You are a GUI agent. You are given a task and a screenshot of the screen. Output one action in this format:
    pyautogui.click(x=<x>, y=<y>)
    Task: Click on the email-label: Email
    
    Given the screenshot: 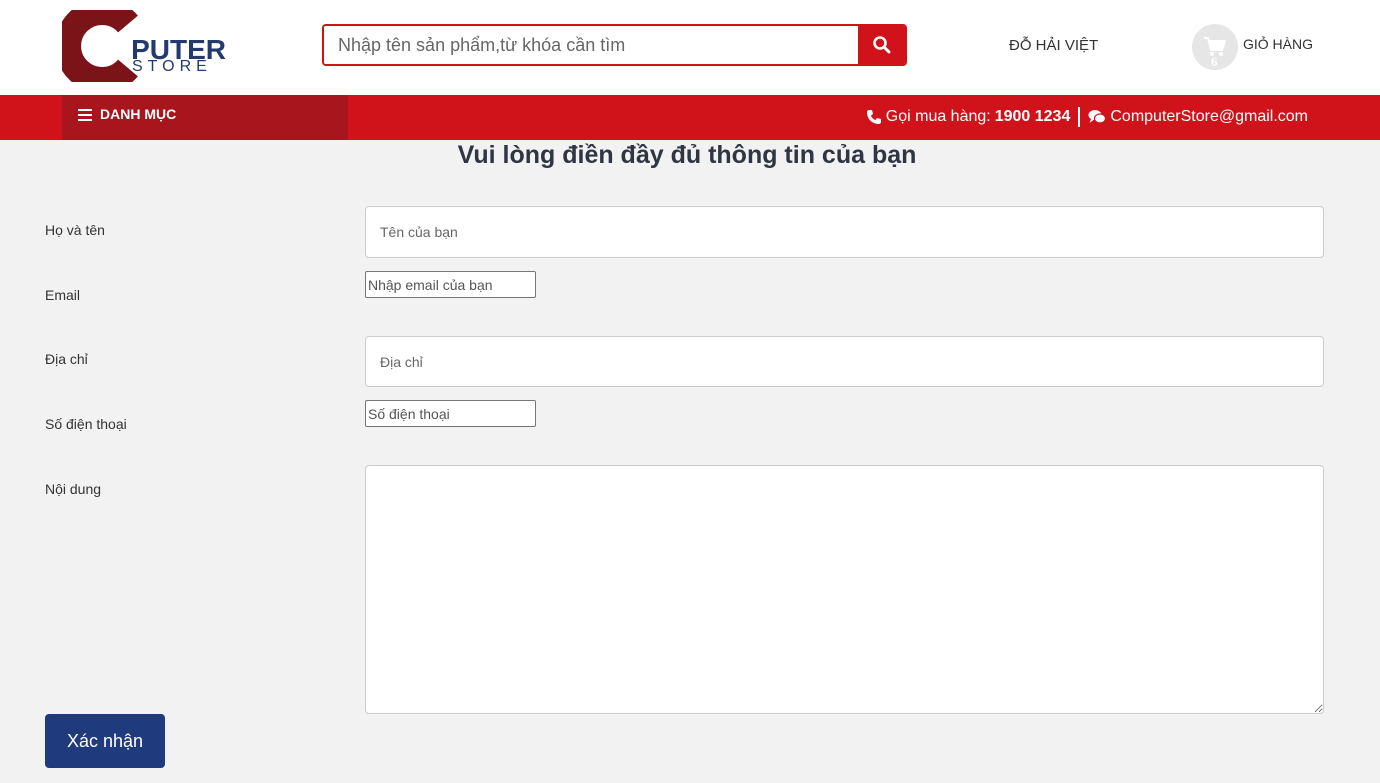 What is the action you would take?
    pyautogui.click(x=63, y=295)
    